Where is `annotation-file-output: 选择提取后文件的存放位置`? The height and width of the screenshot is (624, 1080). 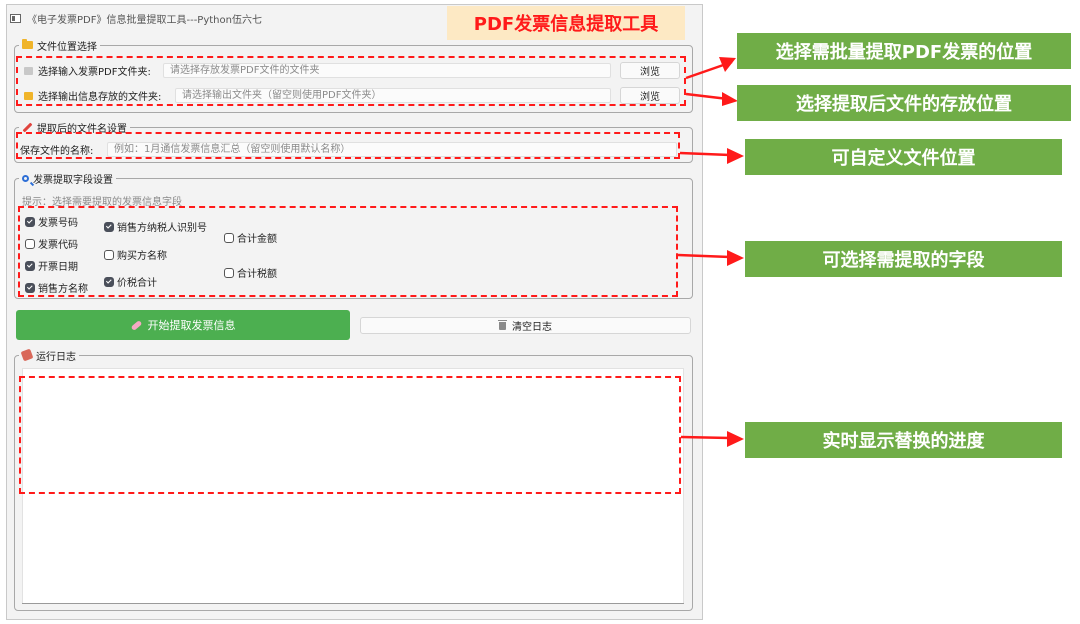 annotation-file-output: 选择提取后文件的存放位置 is located at coordinates (904, 103).